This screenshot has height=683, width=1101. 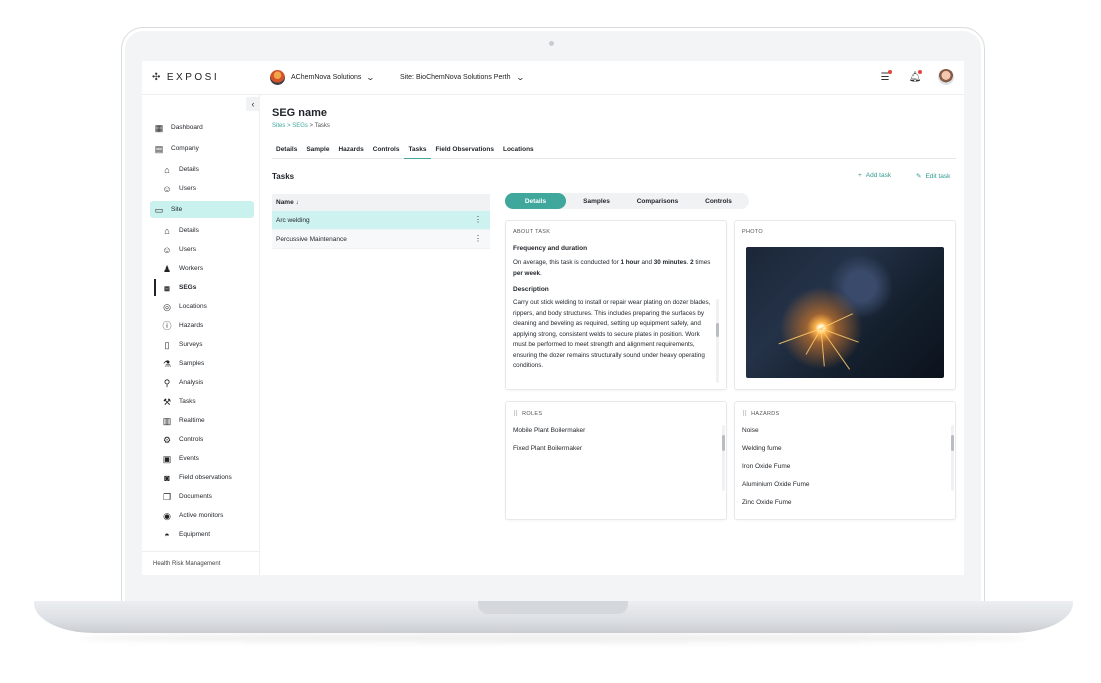 I want to click on sidebar-item-active-monitors: ◉ Active monitors, so click(x=202, y=515).